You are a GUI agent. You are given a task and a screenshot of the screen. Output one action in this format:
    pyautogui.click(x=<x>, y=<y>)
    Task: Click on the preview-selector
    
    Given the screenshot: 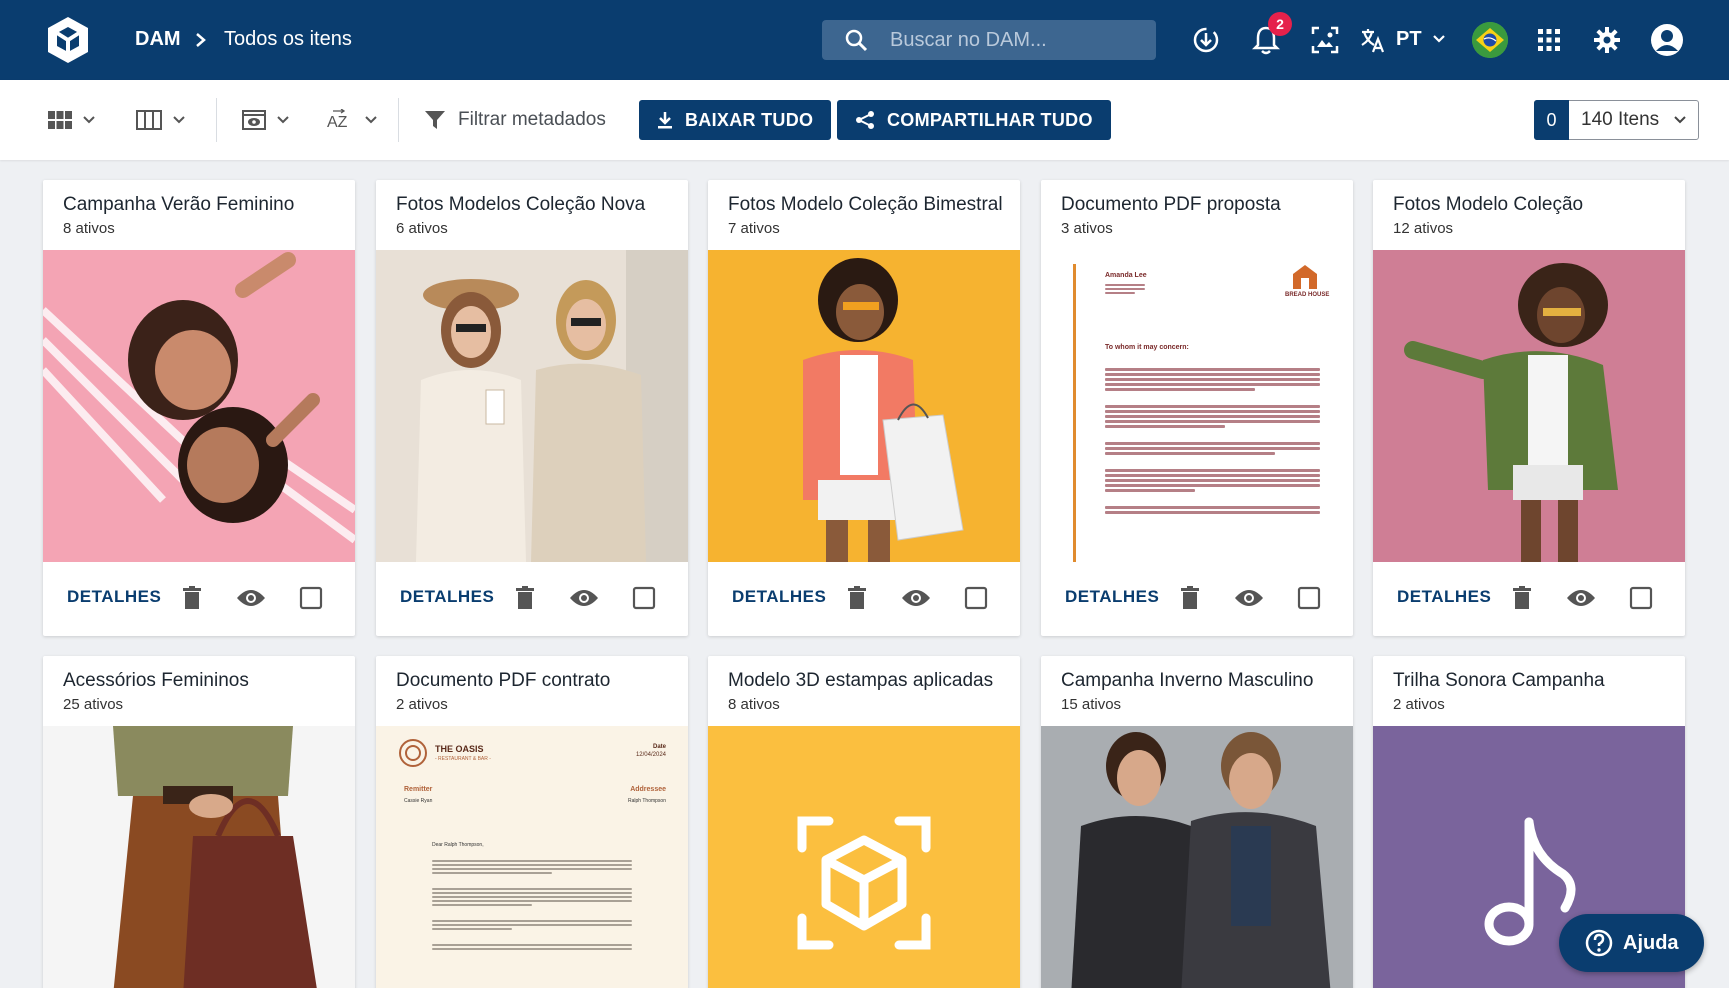 What is the action you would take?
    pyautogui.click(x=266, y=120)
    